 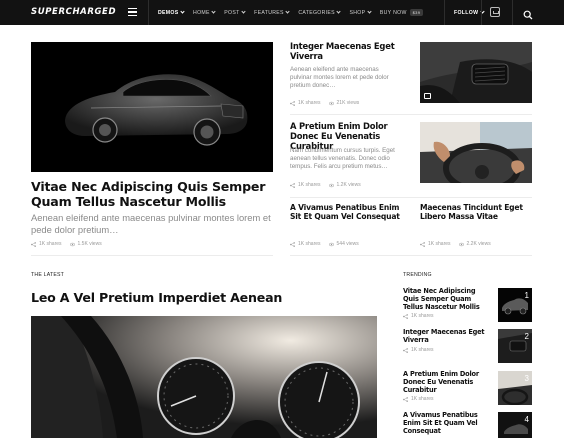 What do you see at coordinates (528, 13) in the screenshot?
I see `search-icon` at bounding box center [528, 13].